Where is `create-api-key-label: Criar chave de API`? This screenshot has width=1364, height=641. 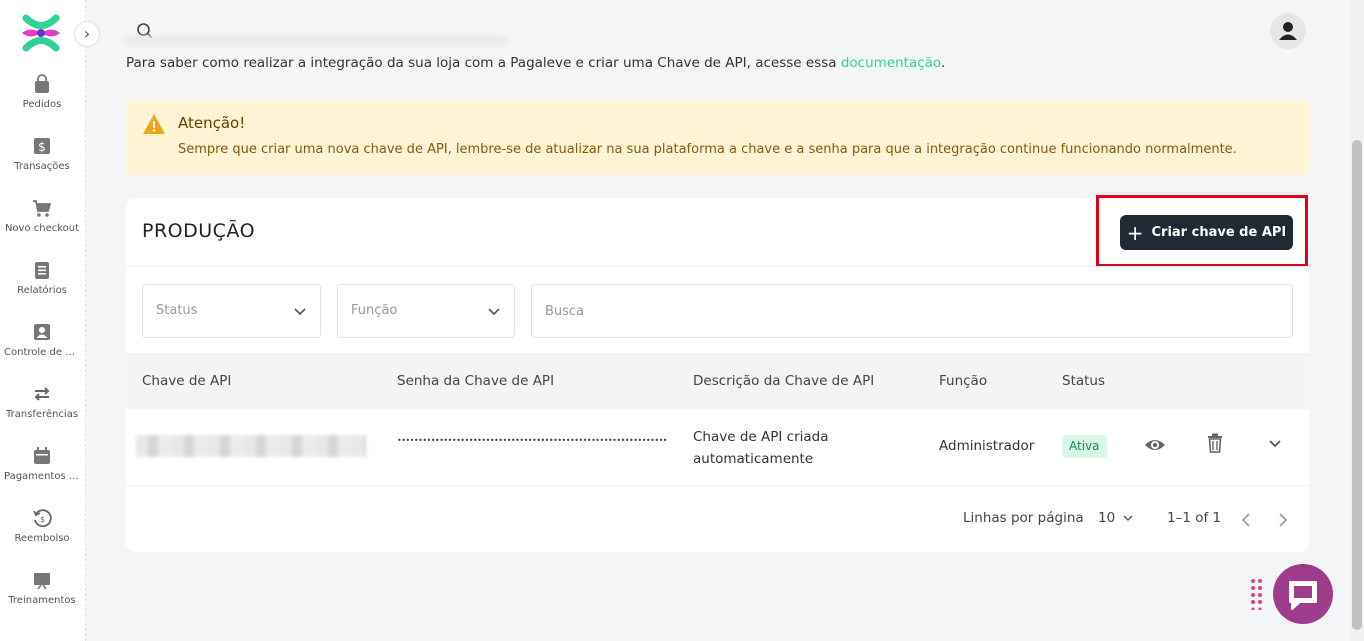 create-api-key-label: Criar chave de API is located at coordinates (1219, 232).